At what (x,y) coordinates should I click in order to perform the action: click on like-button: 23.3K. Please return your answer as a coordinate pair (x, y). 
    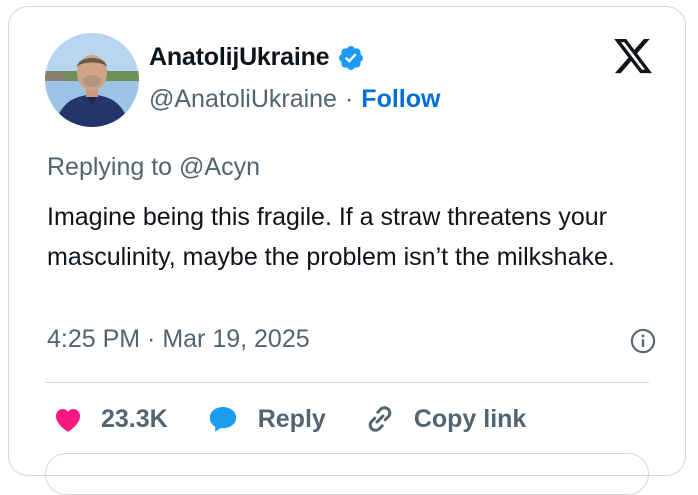
    Looking at the image, I should click on (109, 419).